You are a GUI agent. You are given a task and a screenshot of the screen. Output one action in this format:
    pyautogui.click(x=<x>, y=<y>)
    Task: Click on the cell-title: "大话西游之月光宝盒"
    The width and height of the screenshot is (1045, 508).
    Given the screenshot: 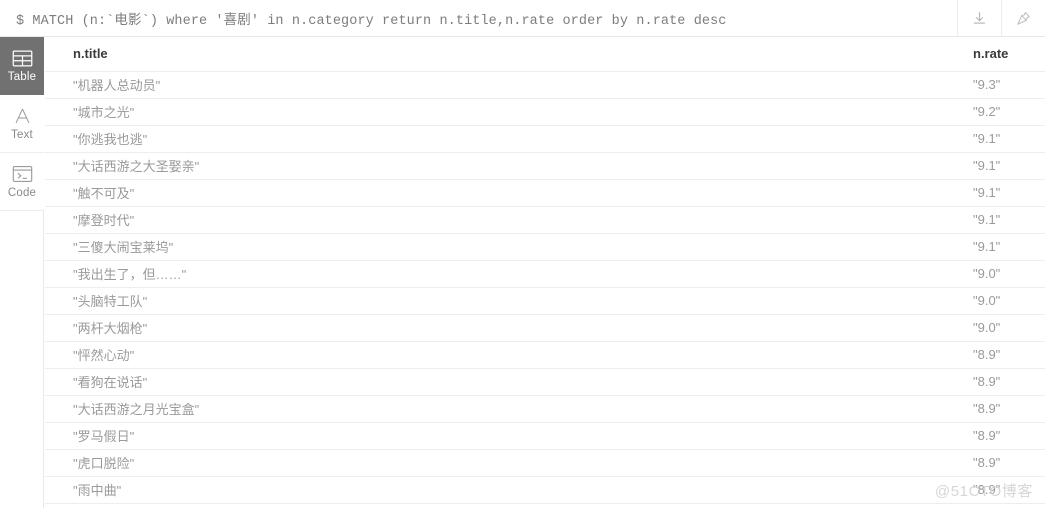 What is the action you would take?
    pyautogui.click(x=495, y=409)
    